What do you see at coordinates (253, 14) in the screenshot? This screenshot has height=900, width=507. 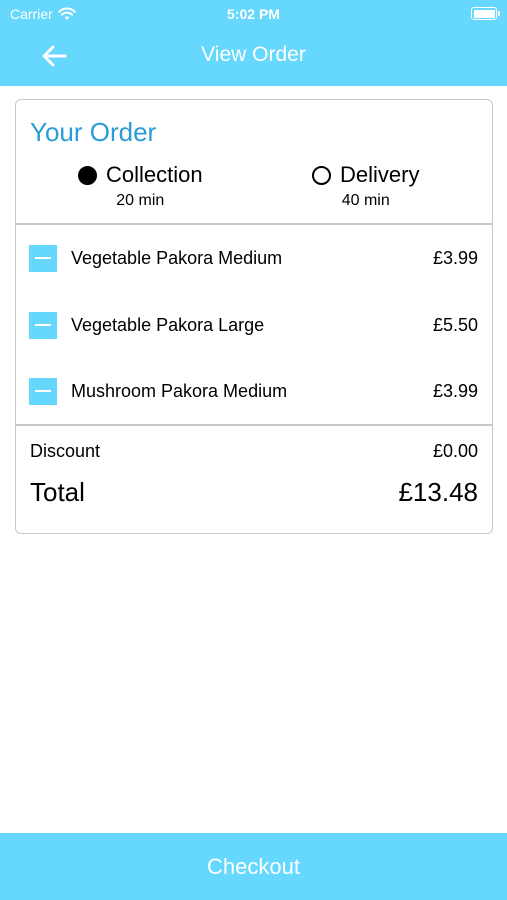 I see `status-time: 5:02 PM` at bounding box center [253, 14].